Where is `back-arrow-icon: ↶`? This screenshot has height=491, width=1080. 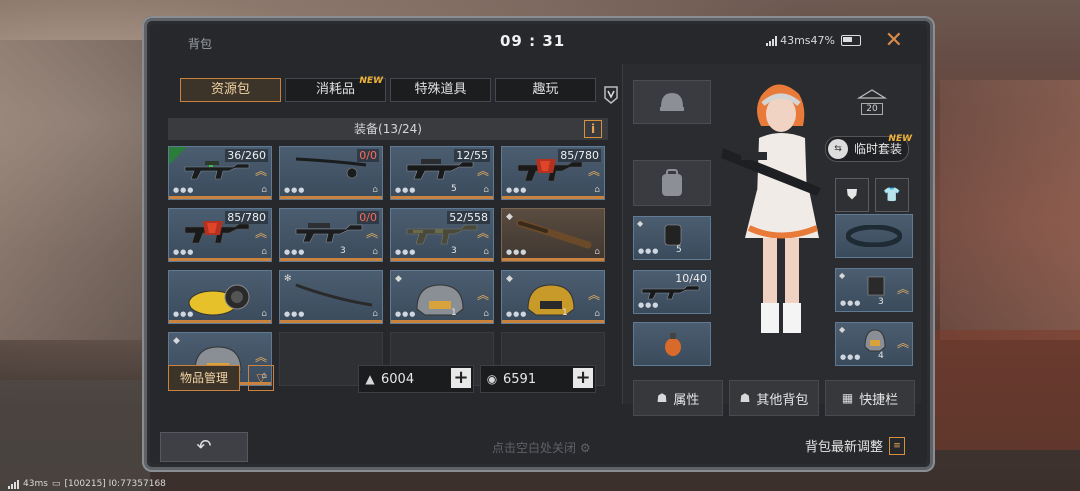 back-arrow-icon: ↶ is located at coordinates (204, 446).